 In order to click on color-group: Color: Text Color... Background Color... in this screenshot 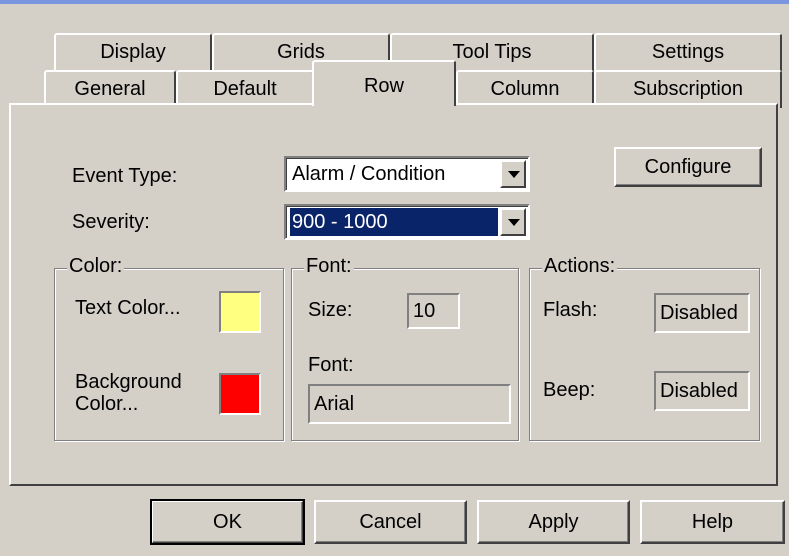, I will do `click(169, 348)`.